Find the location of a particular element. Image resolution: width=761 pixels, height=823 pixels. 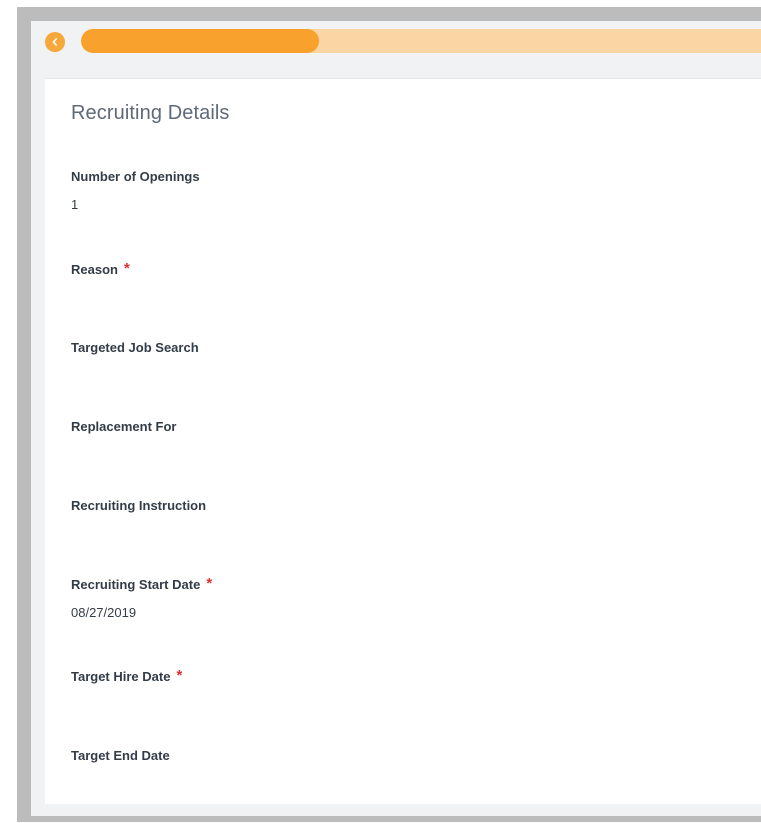

field-label: Replacement For is located at coordinates (123, 426).